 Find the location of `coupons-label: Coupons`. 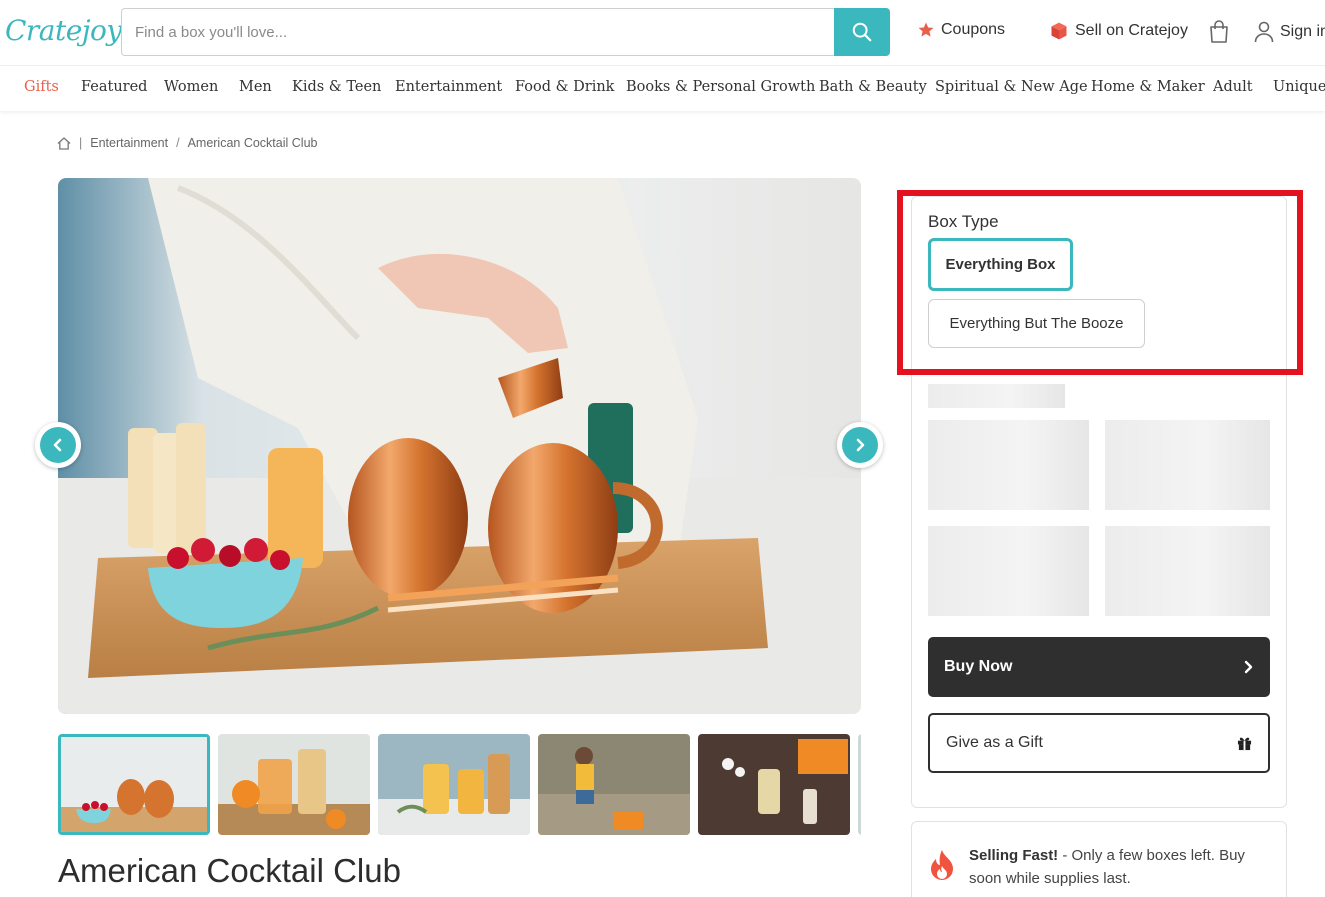

coupons-label: Coupons is located at coordinates (973, 29).